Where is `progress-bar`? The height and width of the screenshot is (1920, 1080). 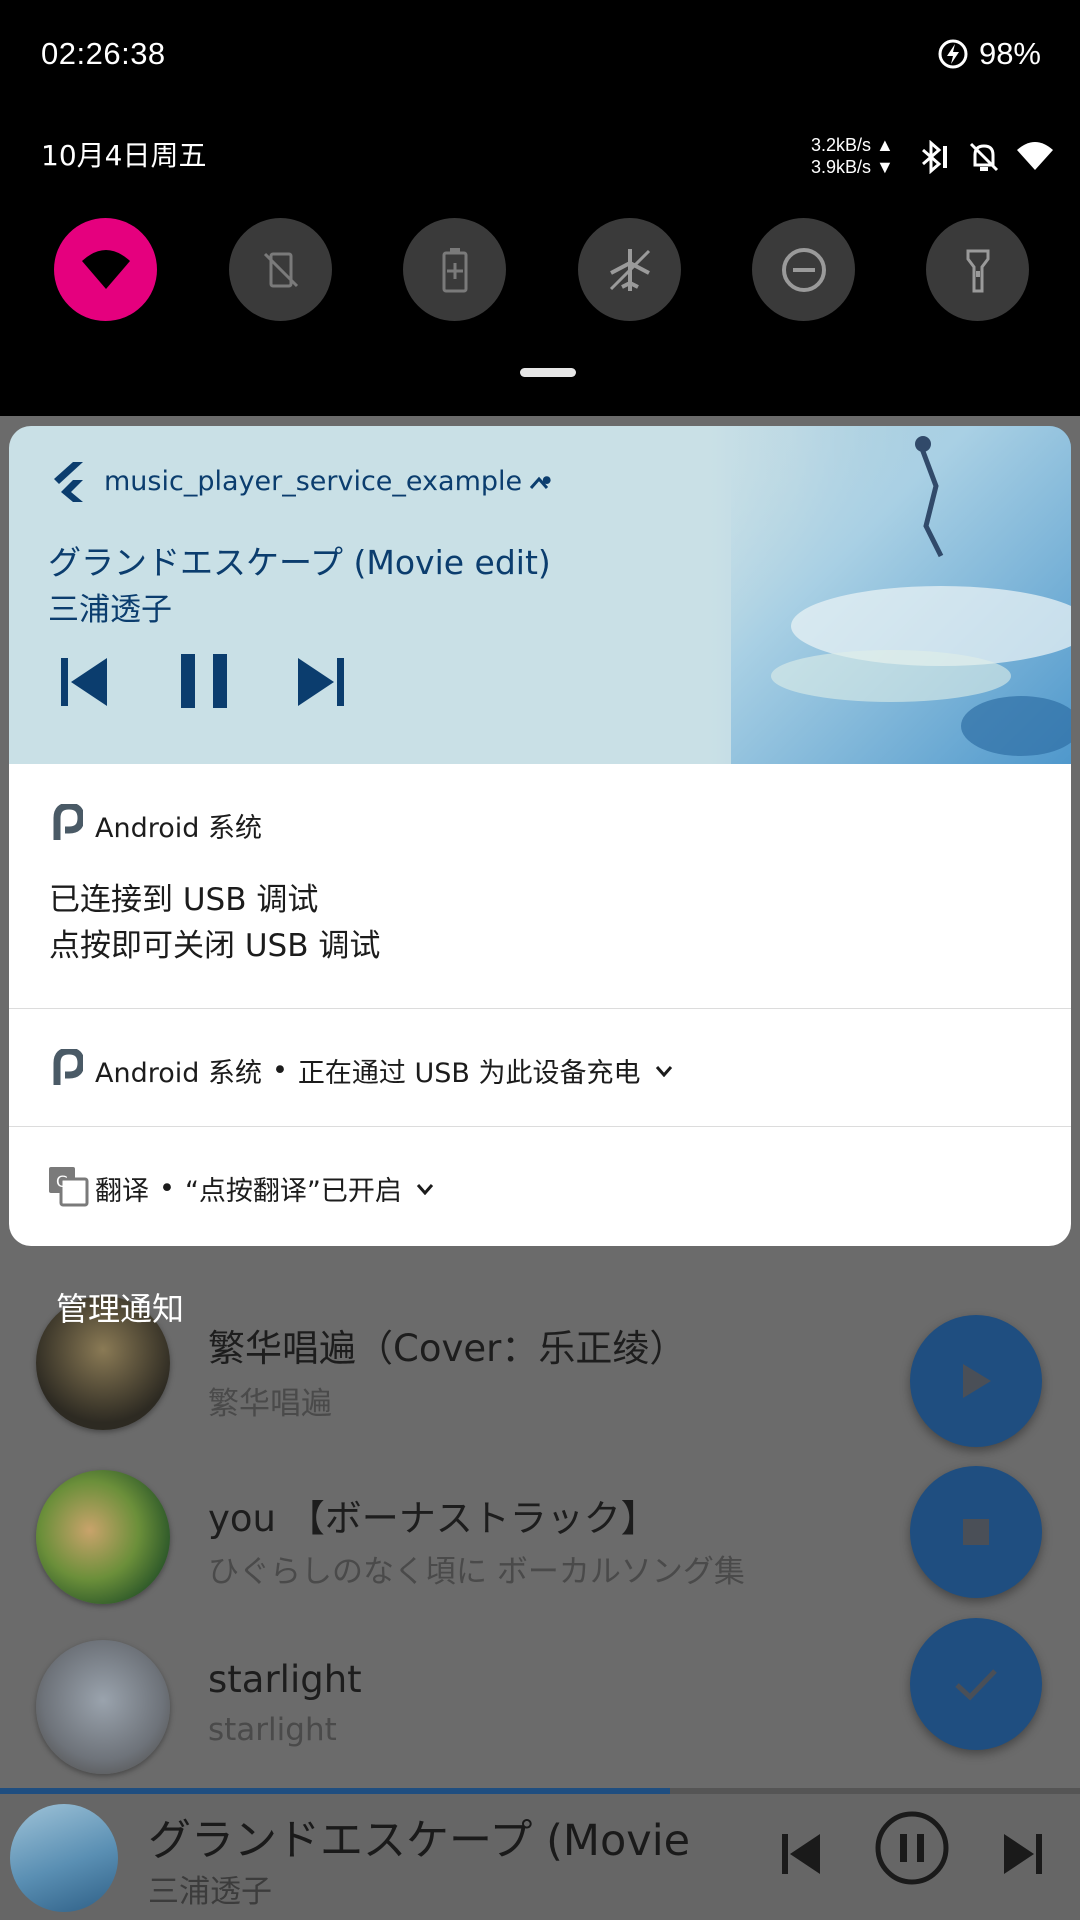
progress-bar is located at coordinates (540, 1791).